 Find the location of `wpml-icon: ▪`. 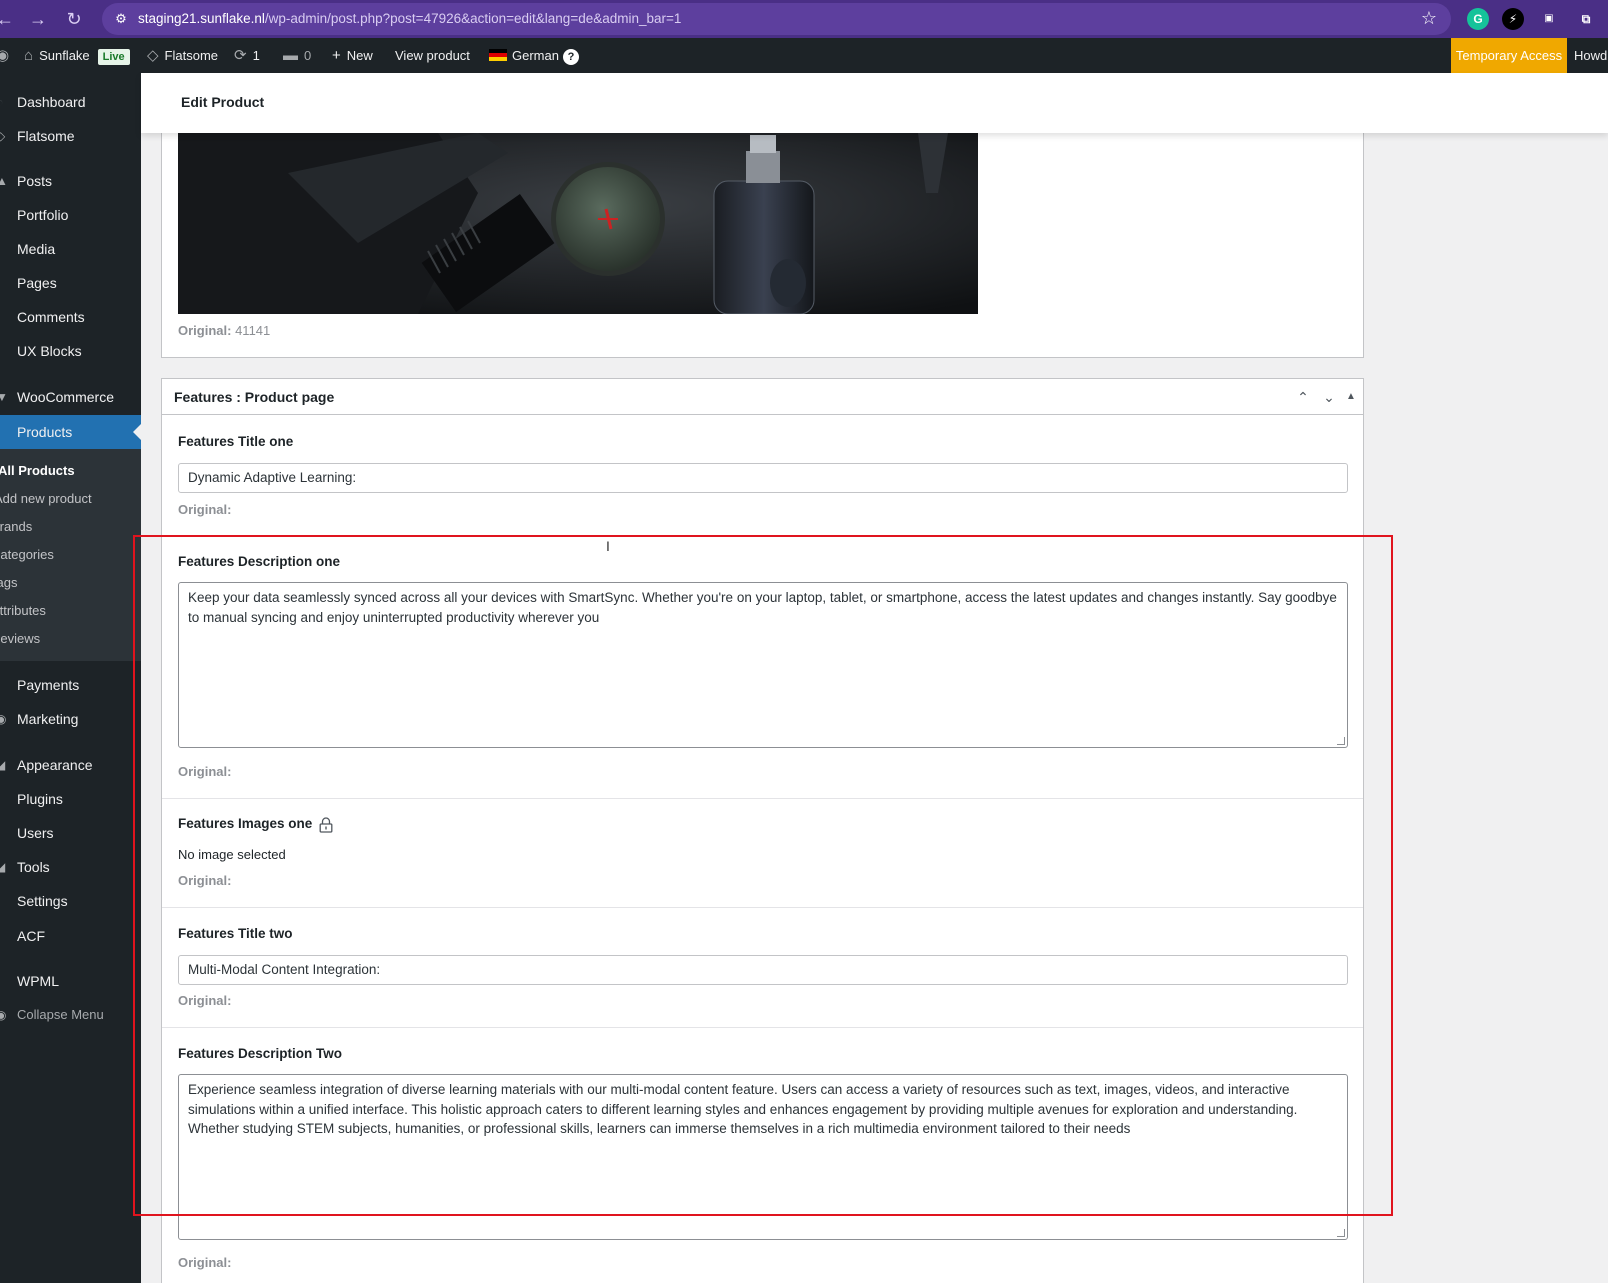

wpml-icon: ▪ is located at coordinates (4, 981).